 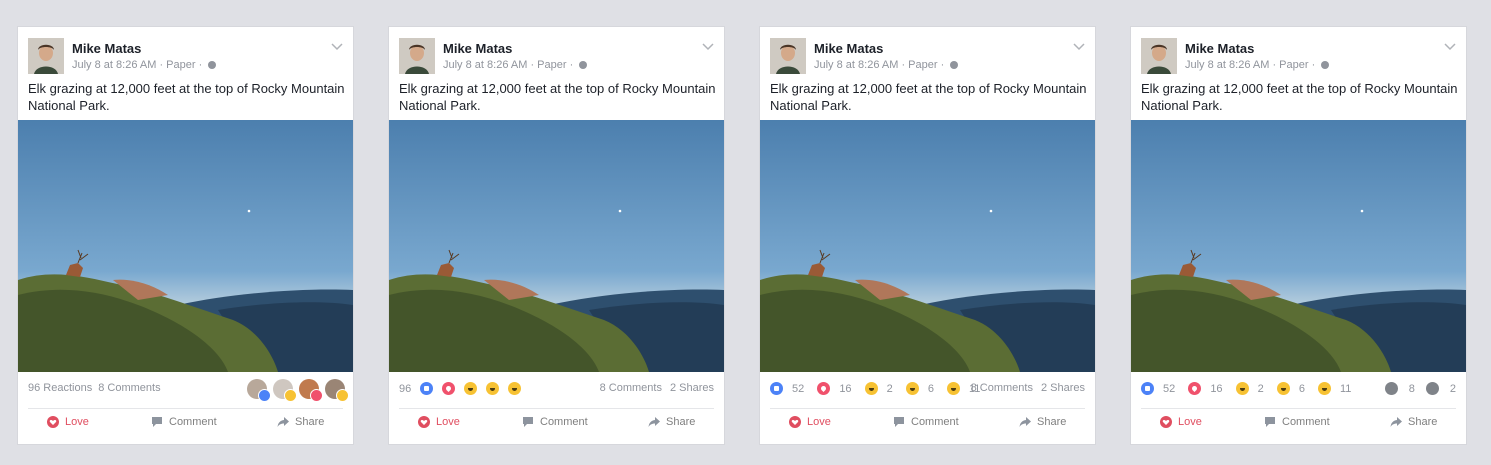 I want to click on reactions-summary: 96, so click(x=461, y=388).